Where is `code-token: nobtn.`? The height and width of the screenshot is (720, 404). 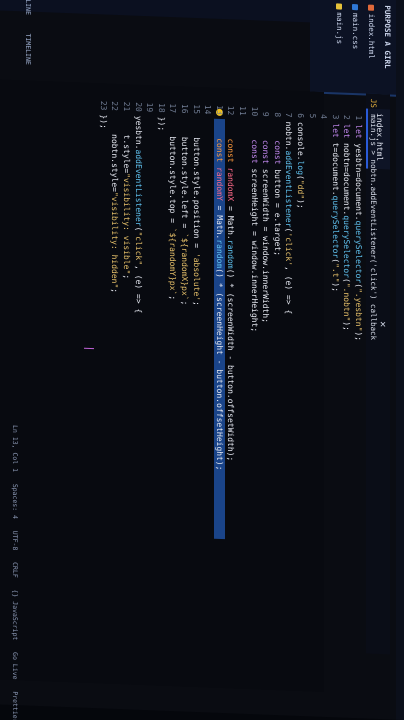
code-token: nobtn. is located at coordinates (289, 136).